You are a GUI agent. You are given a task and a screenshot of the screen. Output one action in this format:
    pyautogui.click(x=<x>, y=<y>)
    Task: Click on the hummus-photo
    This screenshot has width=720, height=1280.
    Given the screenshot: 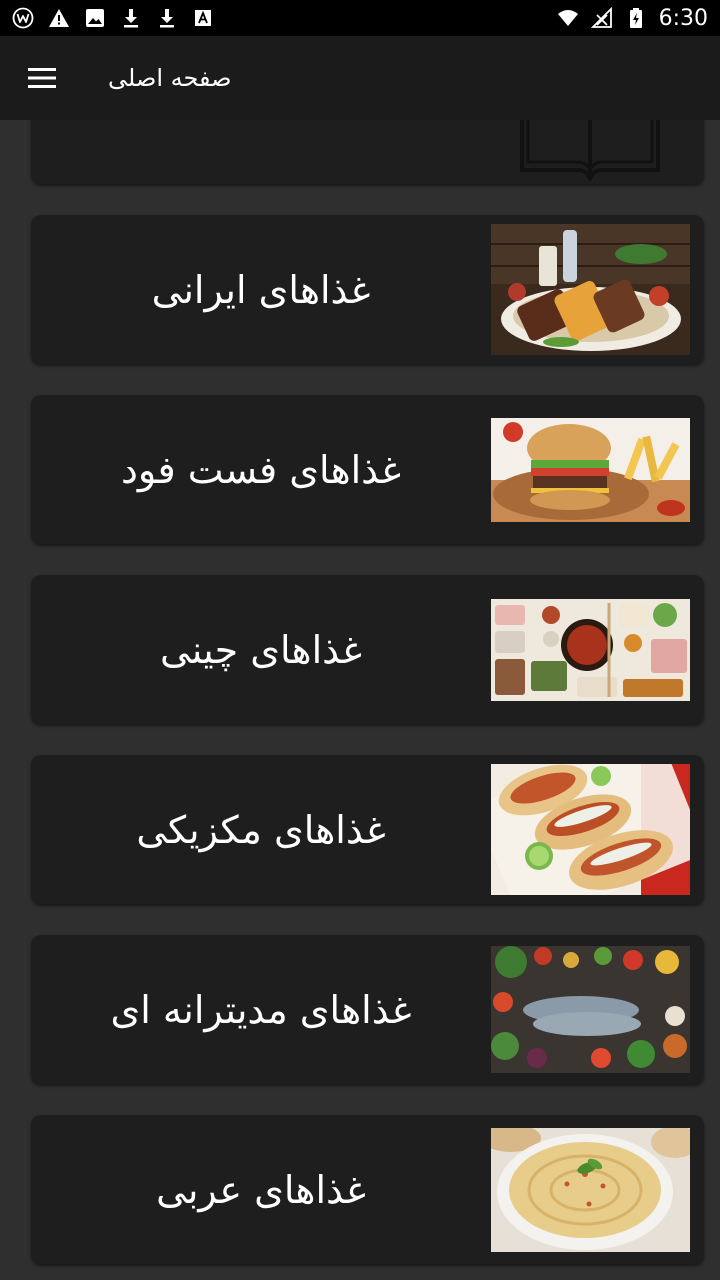 What is the action you would take?
    pyautogui.click(x=590, y=1190)
    